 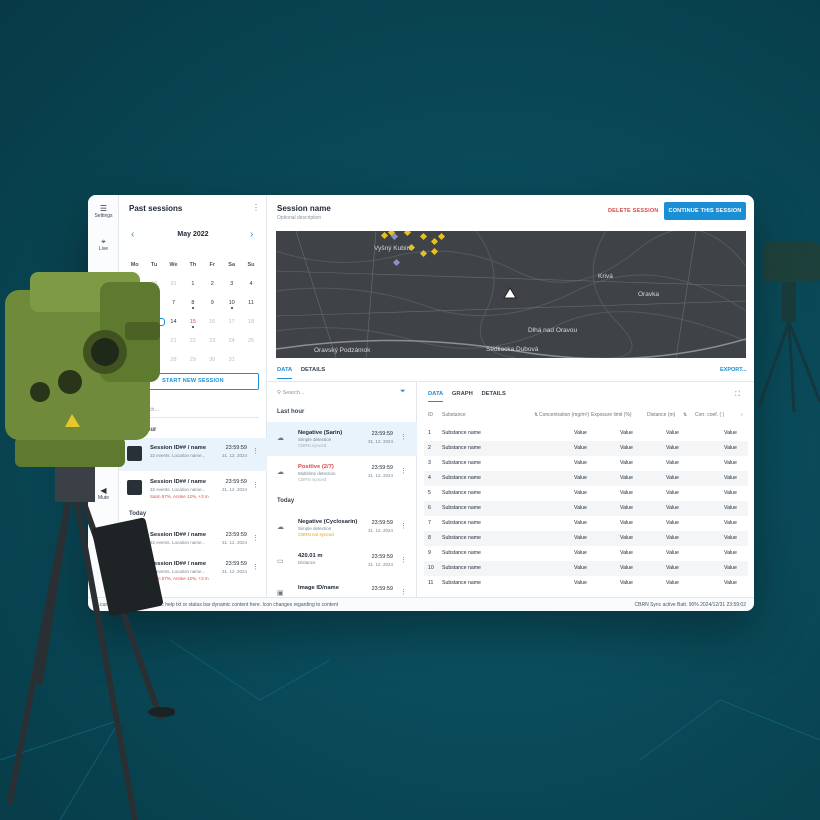 What do you see at coordinates (742, 415) in the screenshot?
I see `column-scroll-right-icon: ›` at bounding box center [742, 415].